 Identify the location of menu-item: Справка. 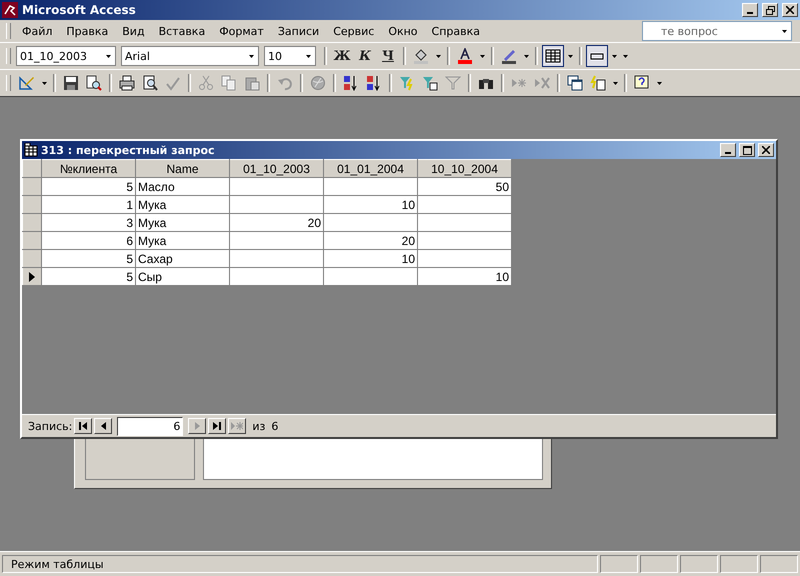
(456, 31).